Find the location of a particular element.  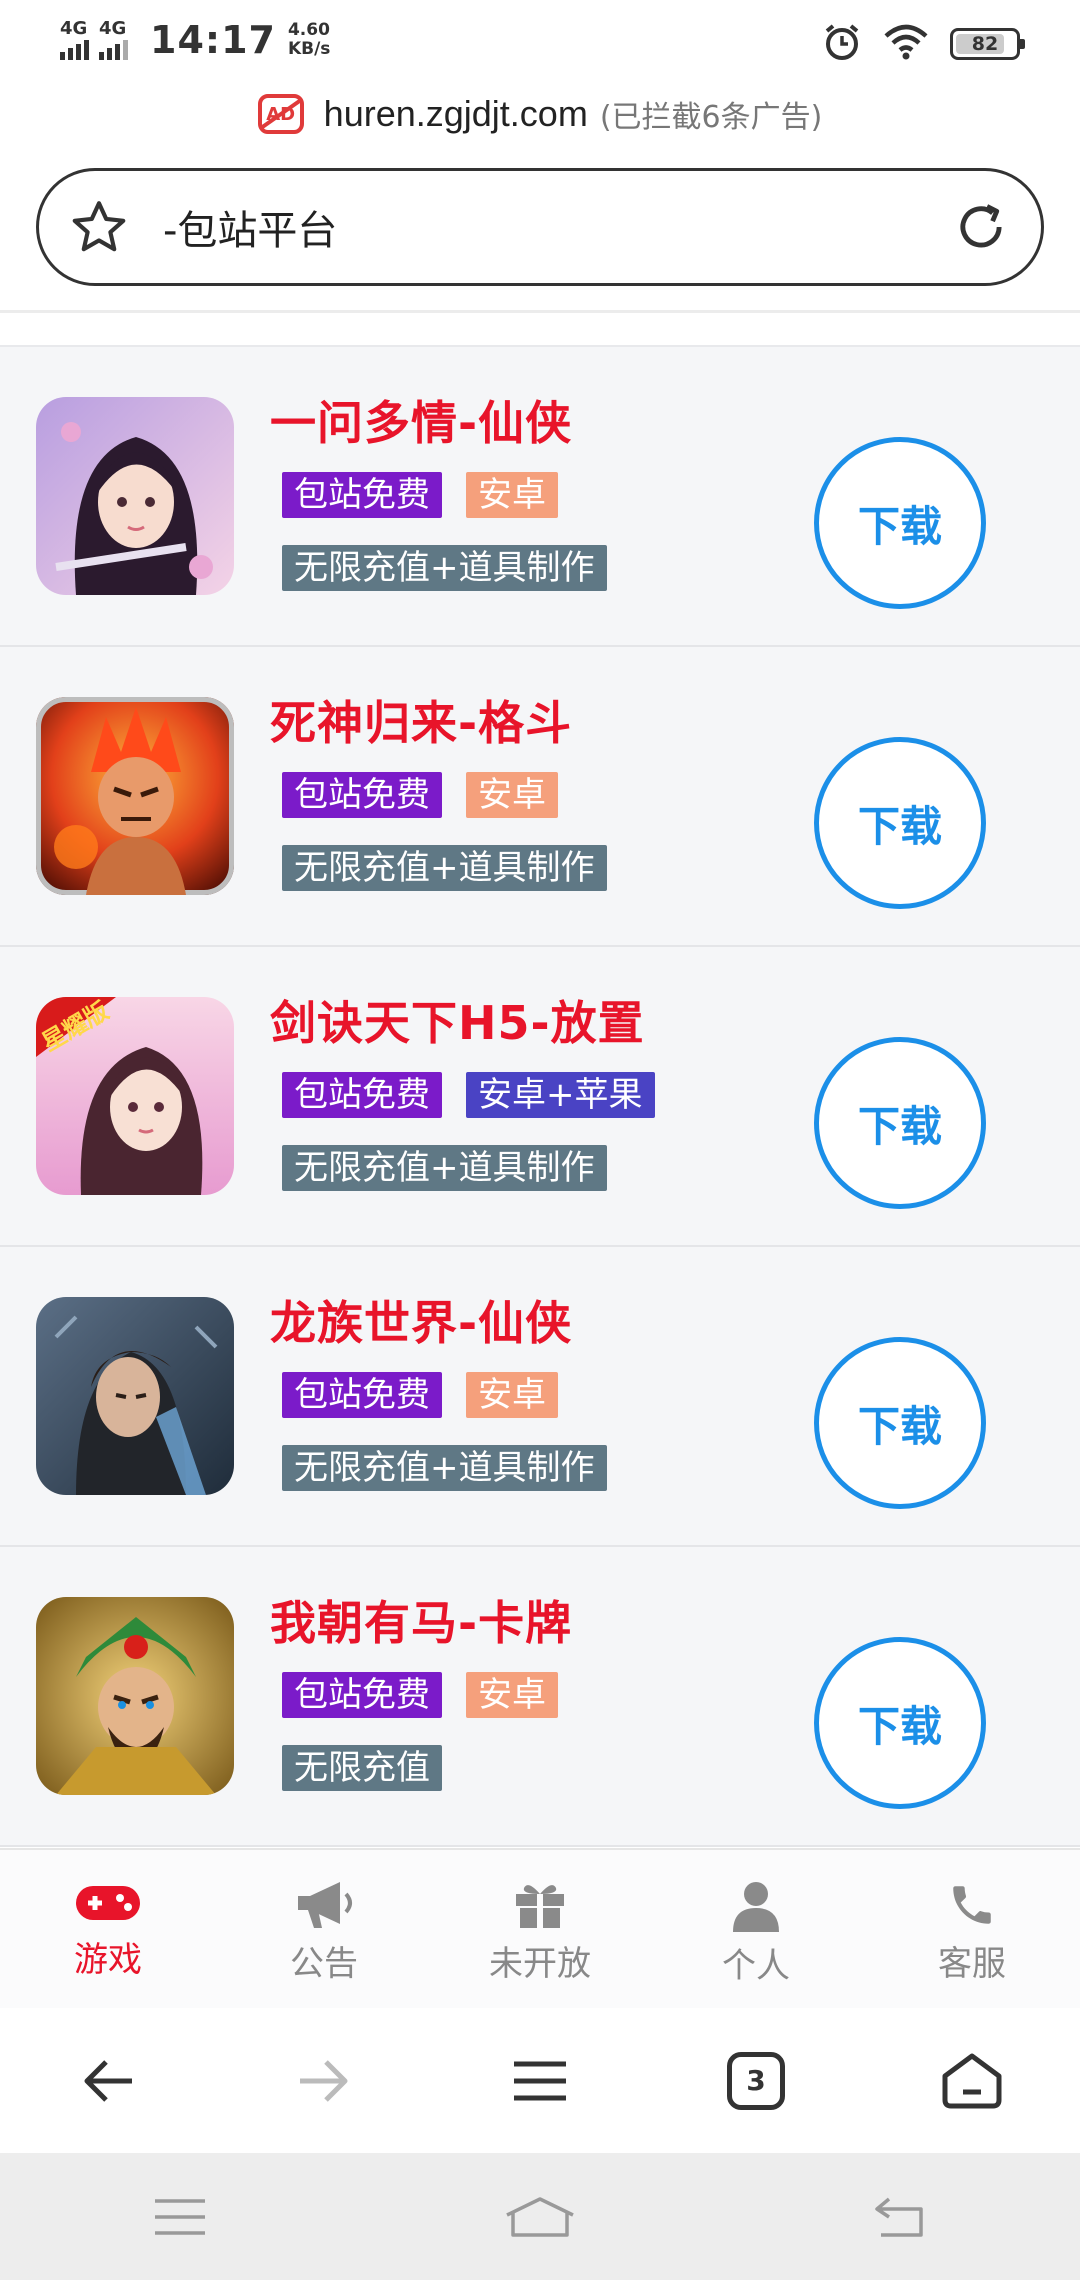

forward-button is located at coordinates (324, 2081).